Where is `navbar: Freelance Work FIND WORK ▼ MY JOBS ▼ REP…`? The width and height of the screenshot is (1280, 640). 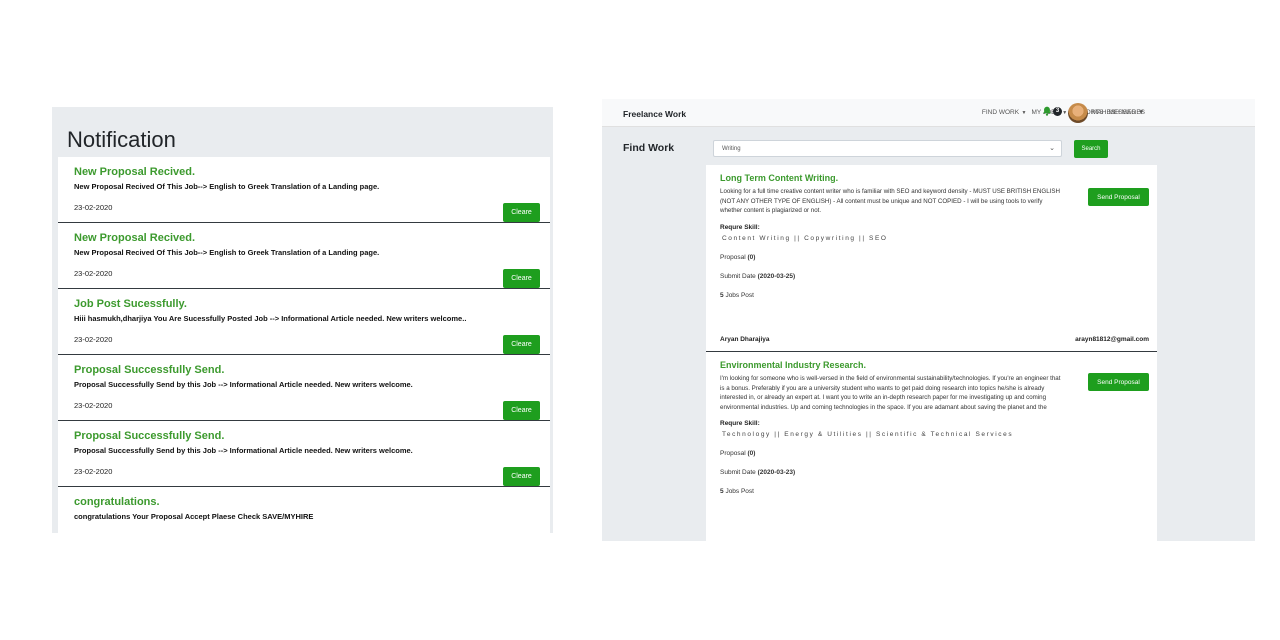
navbar: Freelance Work FIND WORK ▼ MY JOBS ▼ REP… is located at coordinates (928, 113).